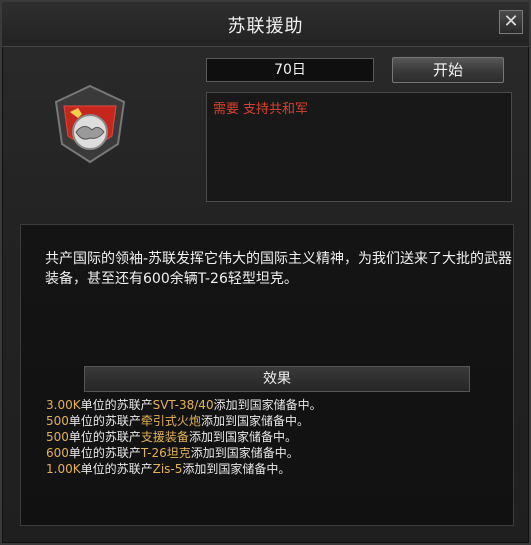 The width and height of the screenshot is (531, 545). I want to click on requirements-box: 需要 支持共和军, so click(359, 147).